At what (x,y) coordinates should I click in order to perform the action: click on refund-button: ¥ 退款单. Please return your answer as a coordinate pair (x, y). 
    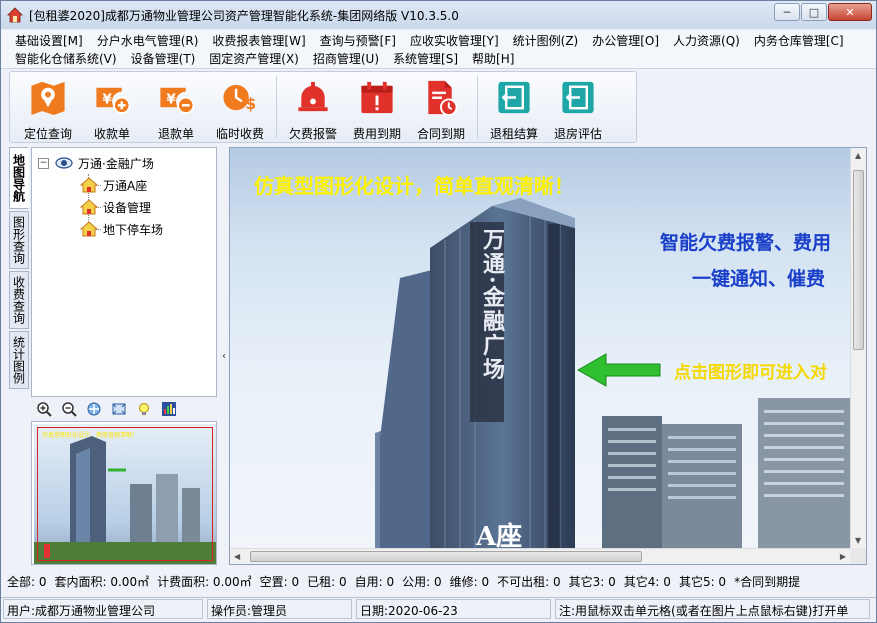
    Looking at the image, I should click on (176, 107).